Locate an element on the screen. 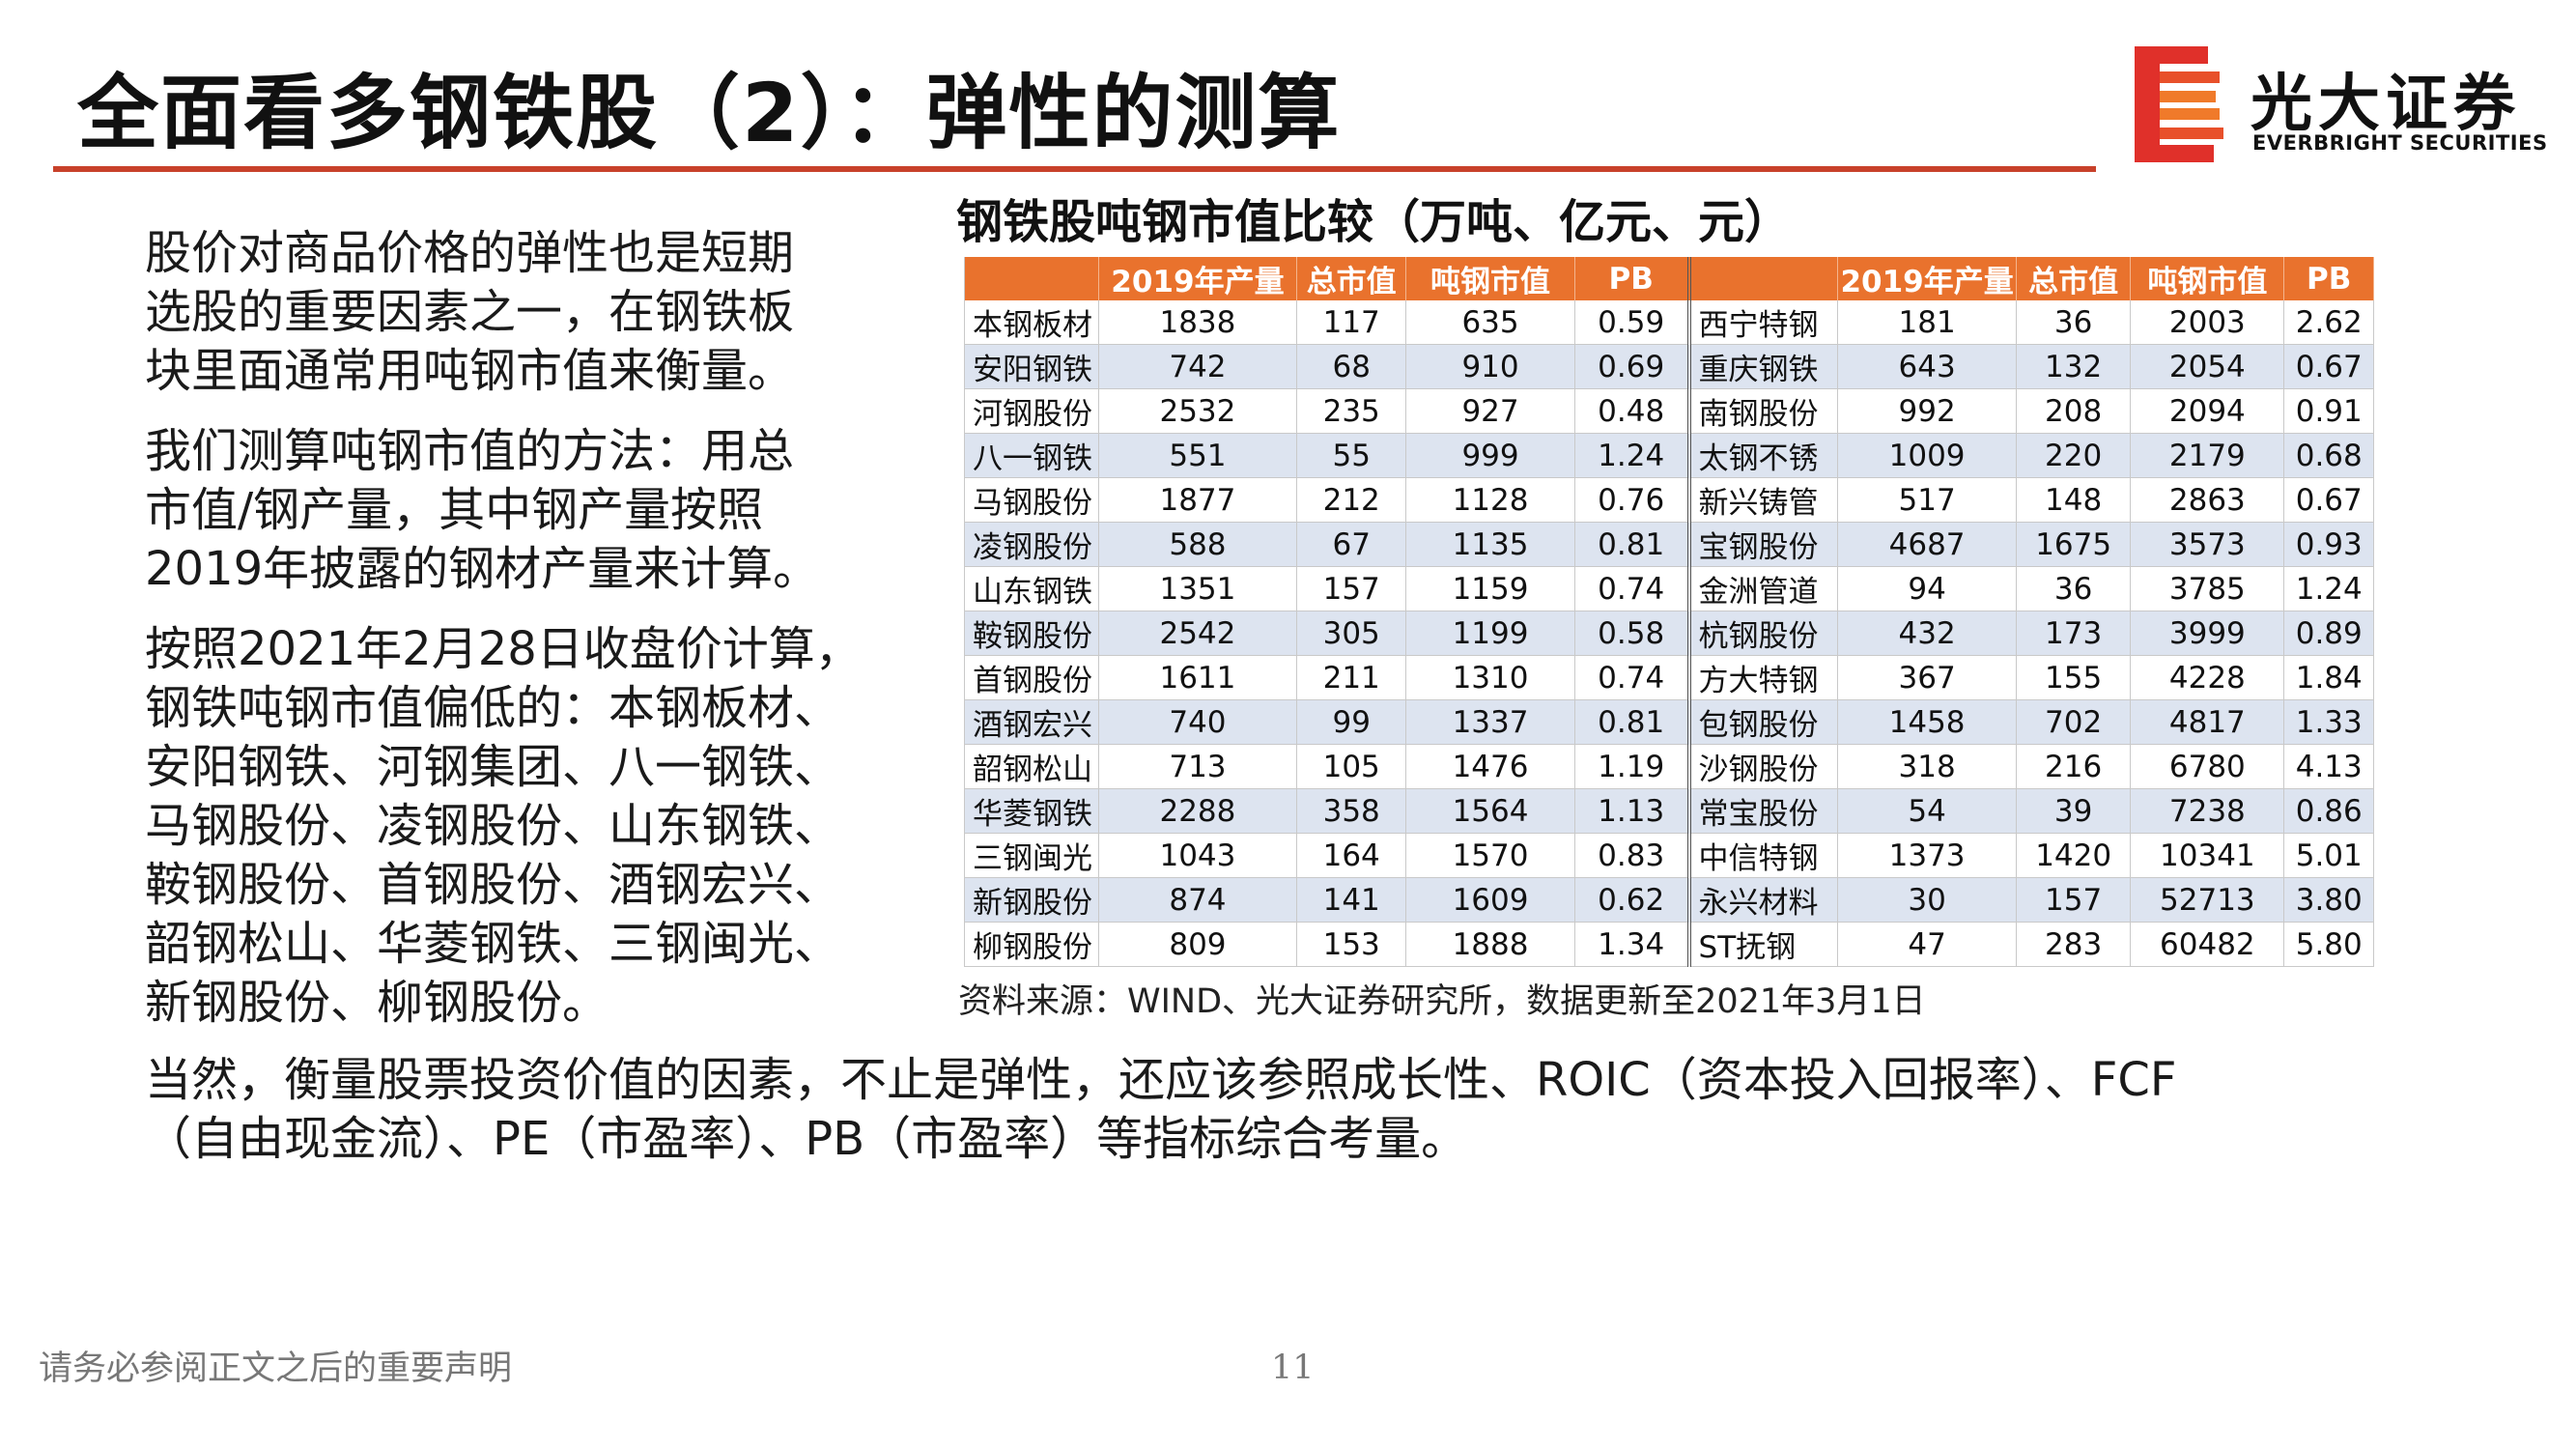 The width and height of the screenshot is (2576, 1449). table-cell: 1.13 is located at coordinates (1632, 811).